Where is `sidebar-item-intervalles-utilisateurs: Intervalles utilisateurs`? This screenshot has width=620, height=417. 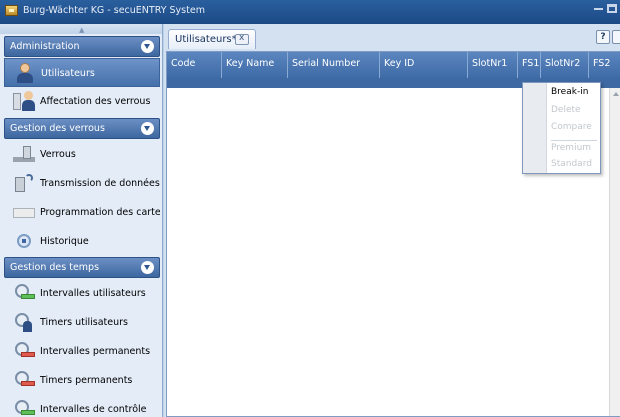 sidebar-item-intervalles-utilisateurs: Intervalles utilisateurs is located at coordinates (82, 293).